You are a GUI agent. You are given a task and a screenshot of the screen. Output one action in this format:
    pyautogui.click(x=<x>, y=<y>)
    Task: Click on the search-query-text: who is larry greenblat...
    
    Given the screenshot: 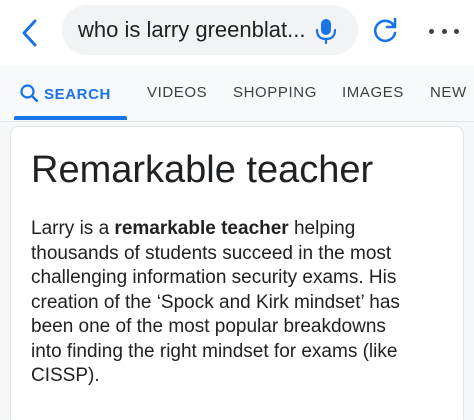 What is the action you would take?
    pyautogui.click(x=191, y=30)
    